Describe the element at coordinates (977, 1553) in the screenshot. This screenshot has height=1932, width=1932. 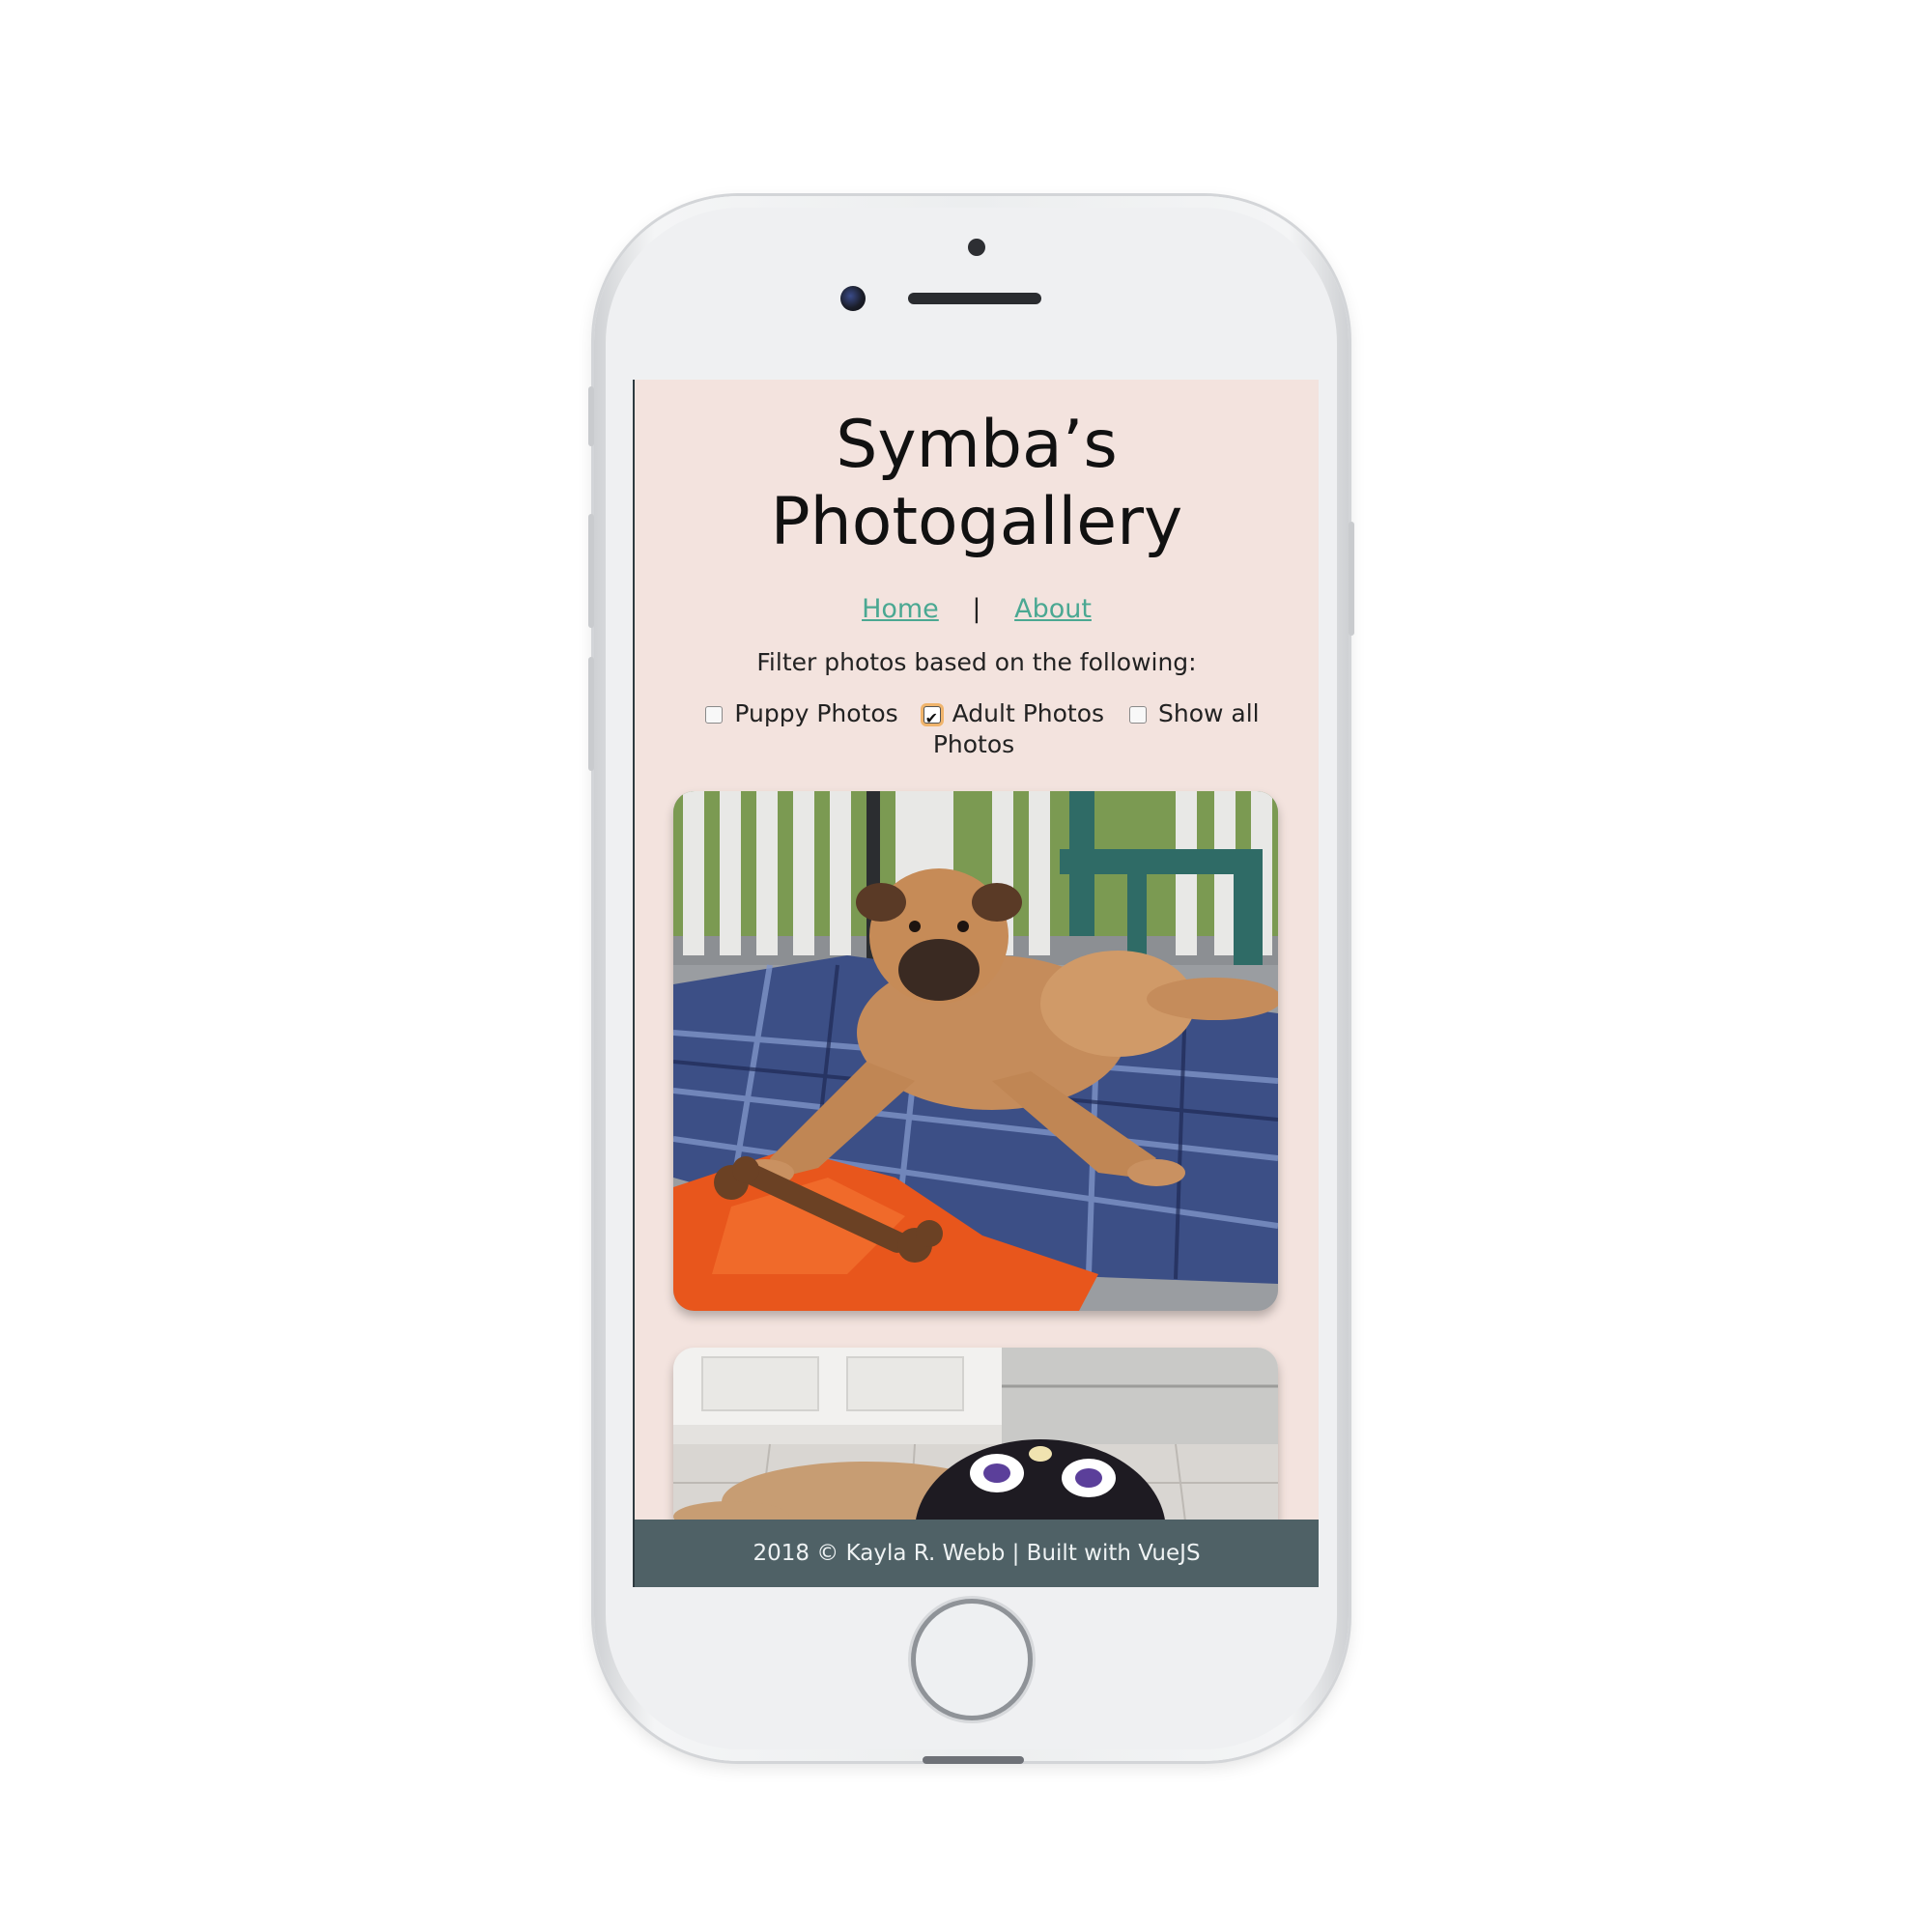
I see `page-footer: 2018 © Kayla R. Webb | Built with VueJS` at that location.